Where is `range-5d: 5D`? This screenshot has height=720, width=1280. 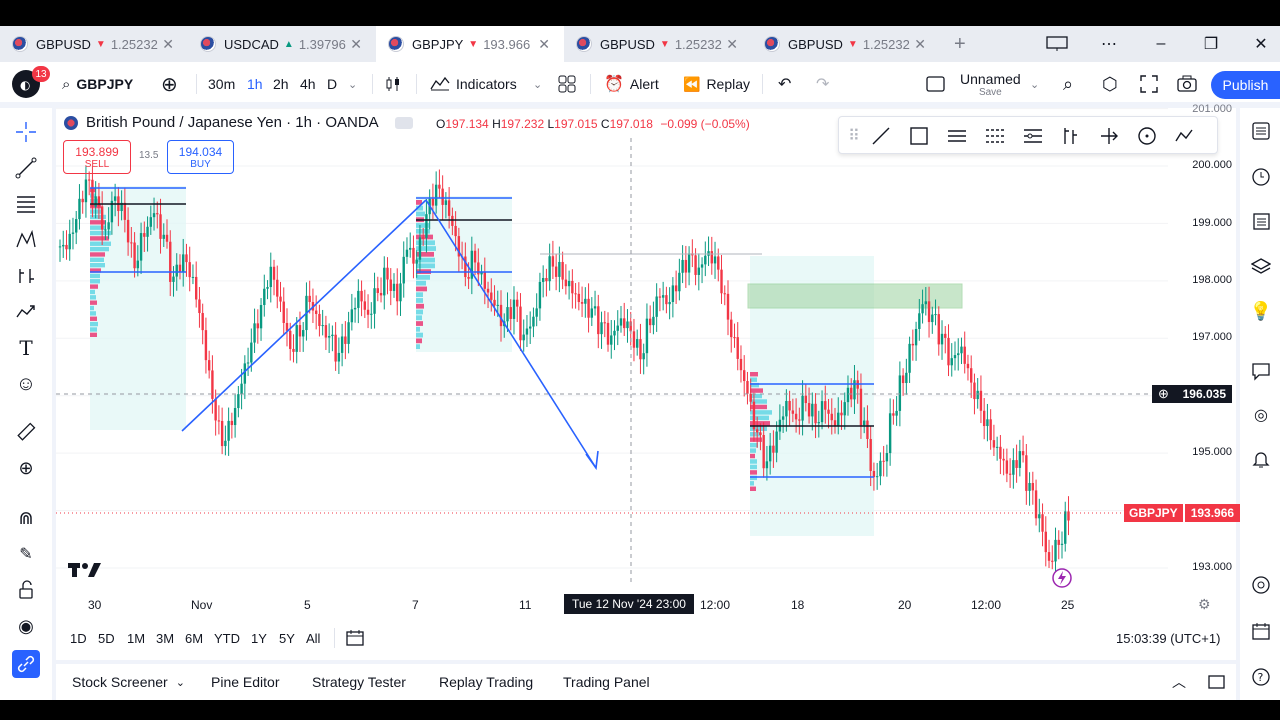 range-5d: 5D is located at coordinates (106, 638).